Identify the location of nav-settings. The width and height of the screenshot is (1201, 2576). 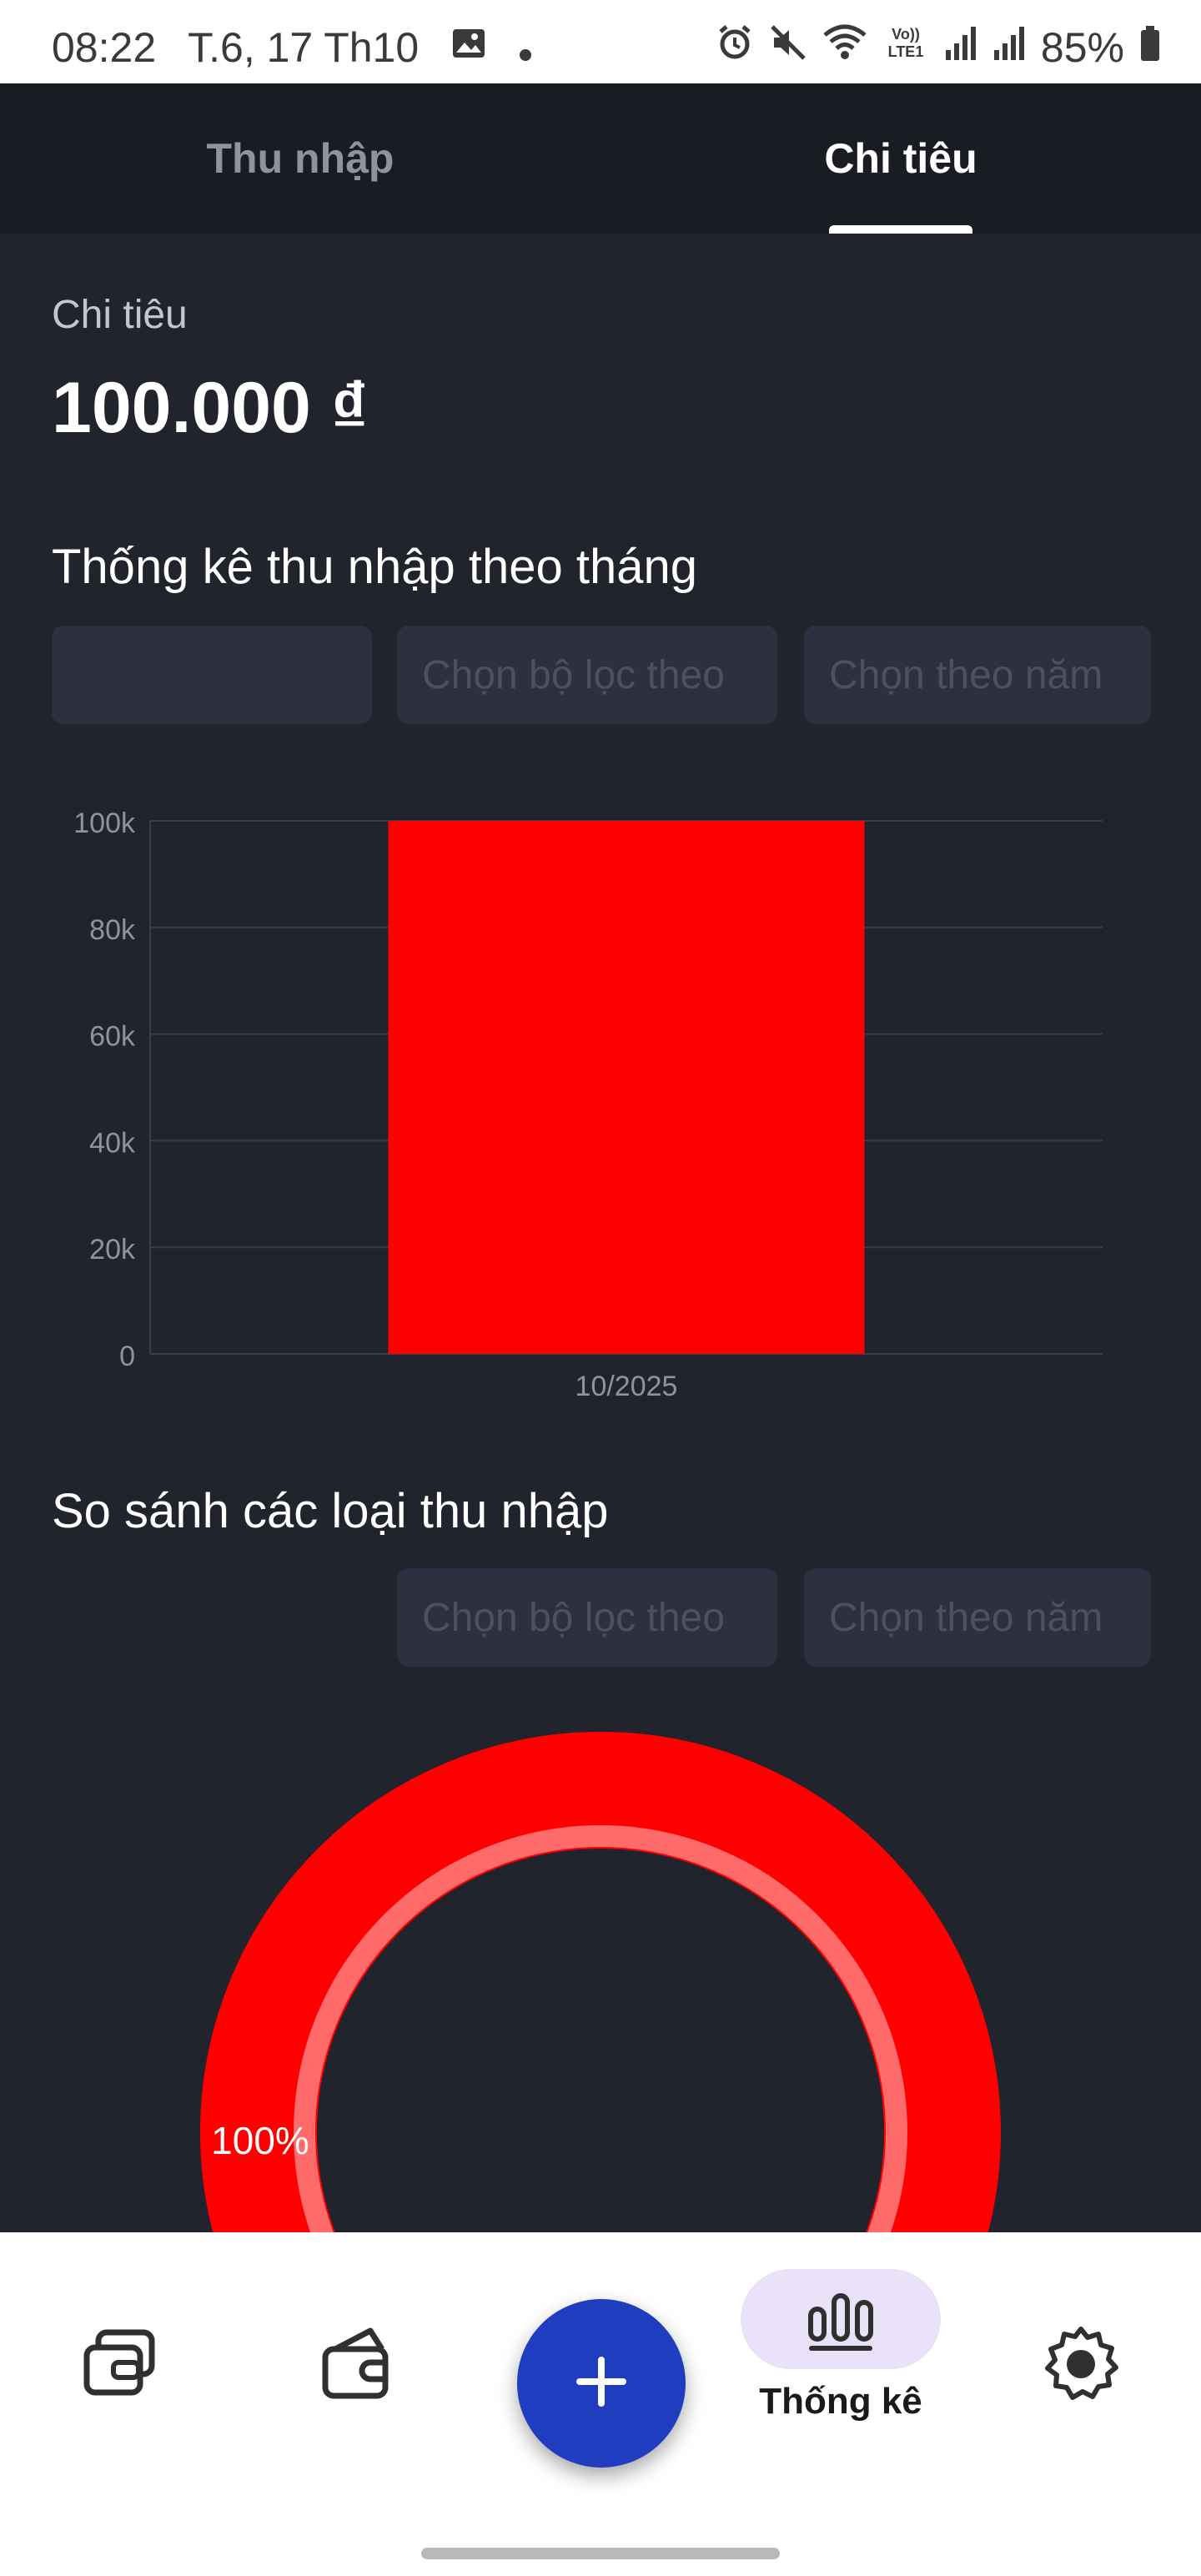
(1081, 2366).